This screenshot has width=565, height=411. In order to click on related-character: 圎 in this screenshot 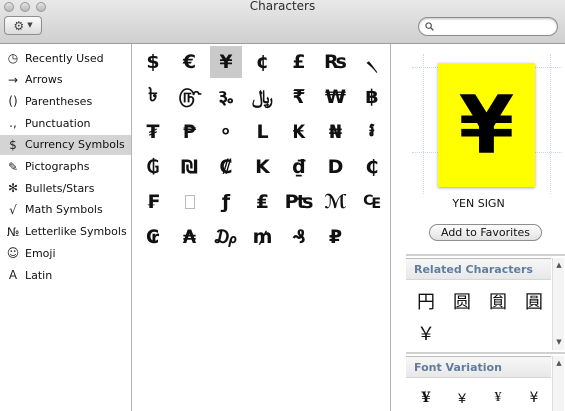, I will do `click(498, 301)`.